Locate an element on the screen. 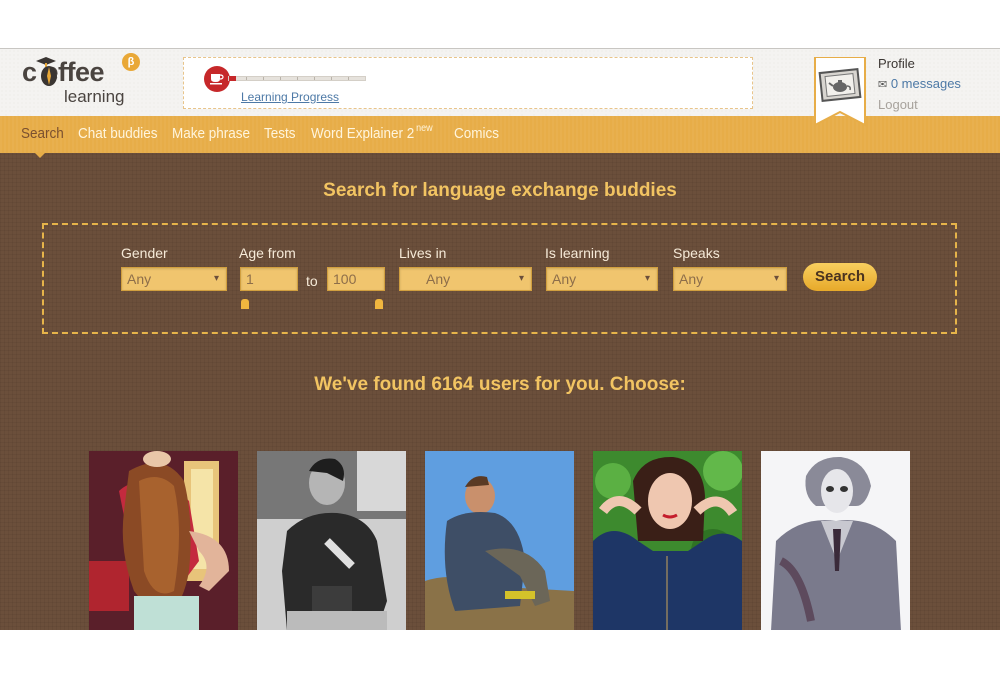  nav-item-chat-buddies: Chat buddies is located at coordinates (118, 133).